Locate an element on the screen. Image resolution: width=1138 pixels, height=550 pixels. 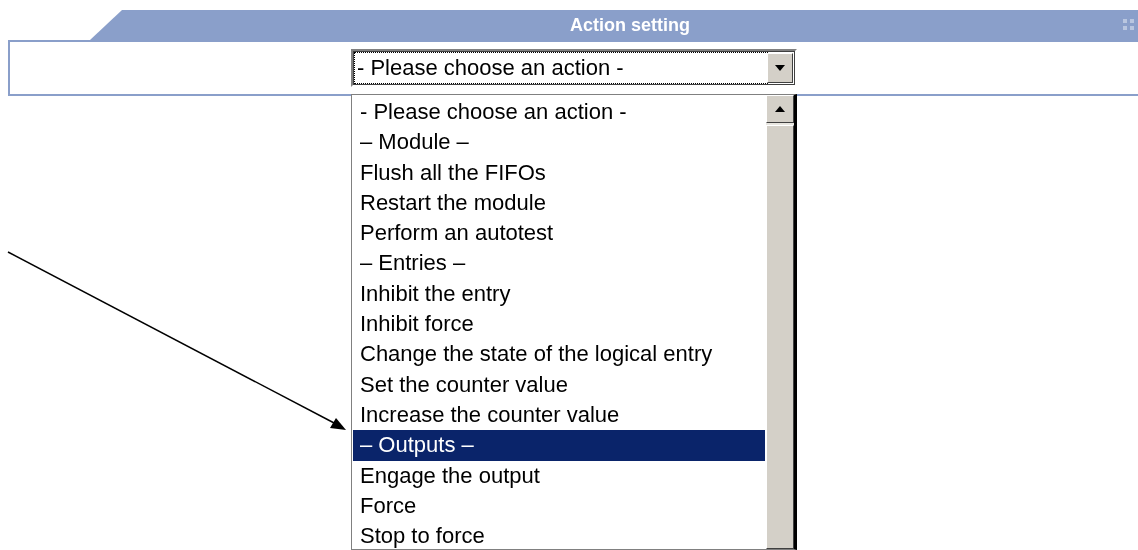
up-arrow-icon is located at coordinates (780, 109).